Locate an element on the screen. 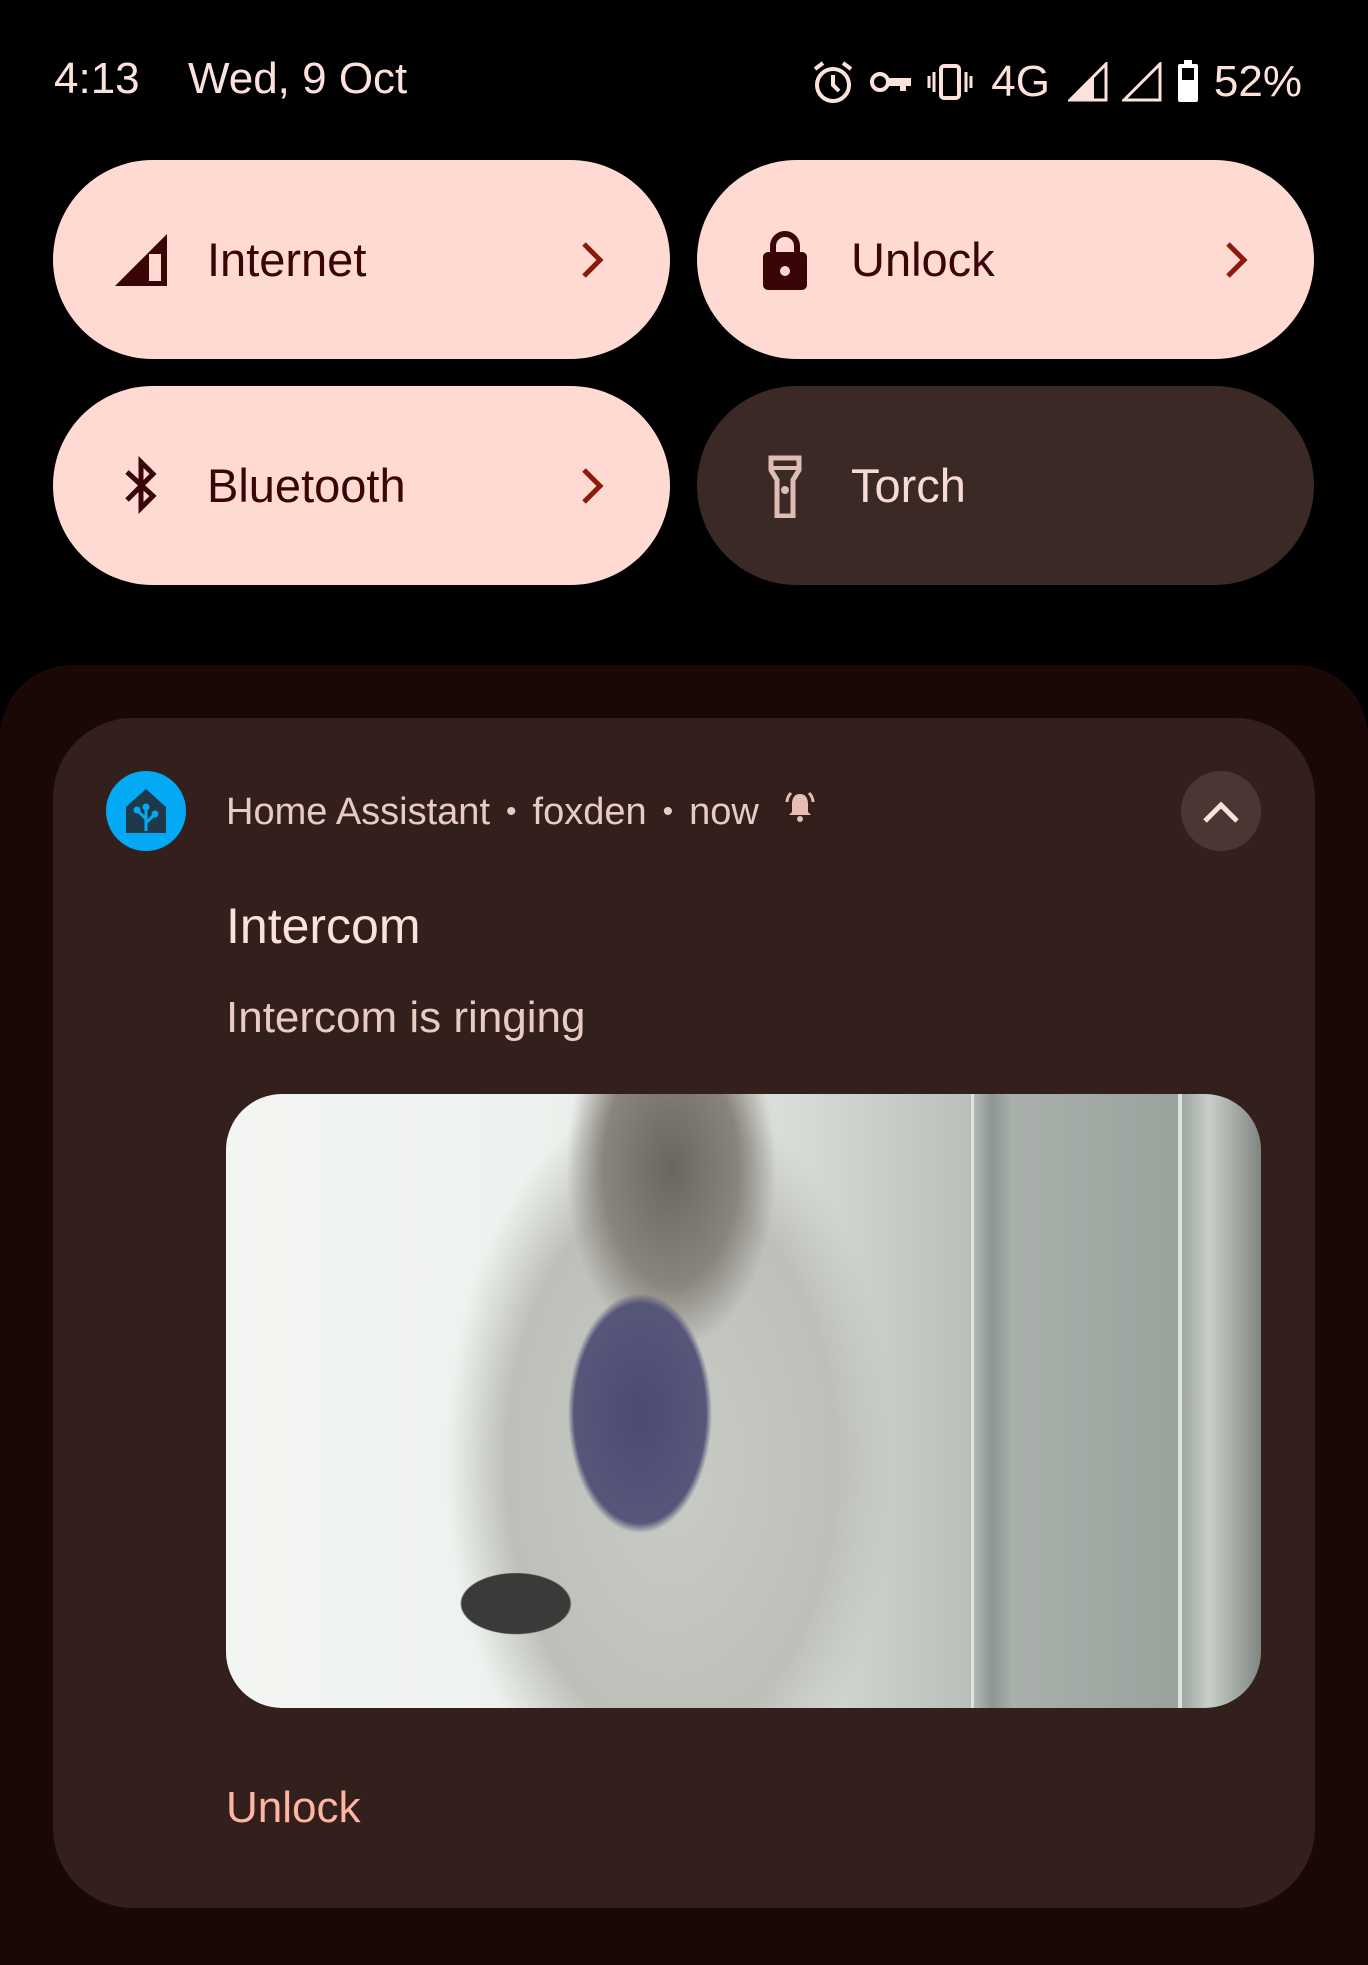 The image size is (1368, 1965). tile-label: Internet is located at coordinates (287, 259).